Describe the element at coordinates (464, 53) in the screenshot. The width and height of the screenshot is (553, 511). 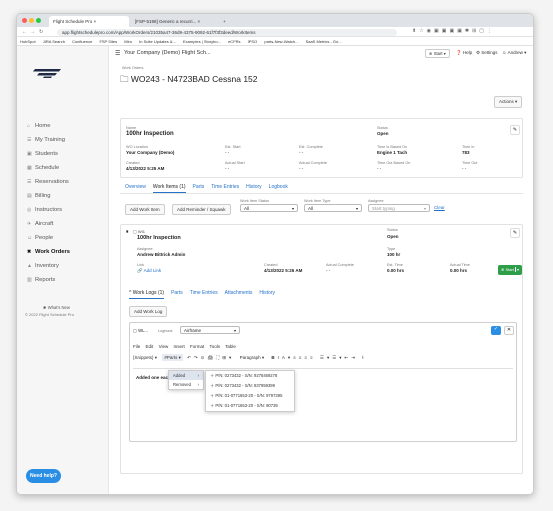
I see `help-link: ❓ Help` at that location.